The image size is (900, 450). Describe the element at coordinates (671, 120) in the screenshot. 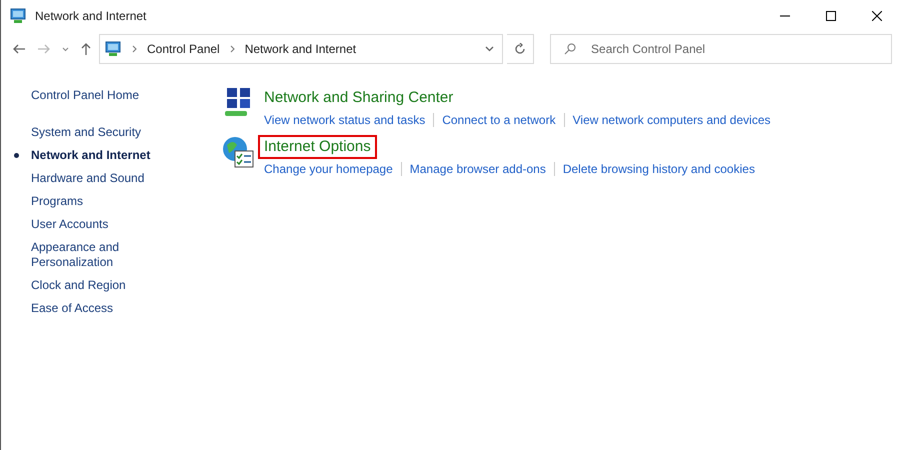

I see `task-link: View network computers and devices` at that location.